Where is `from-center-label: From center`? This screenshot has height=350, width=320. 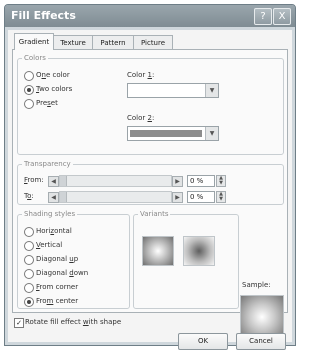 from-center-label: From center is located at coordinates (57, 301).